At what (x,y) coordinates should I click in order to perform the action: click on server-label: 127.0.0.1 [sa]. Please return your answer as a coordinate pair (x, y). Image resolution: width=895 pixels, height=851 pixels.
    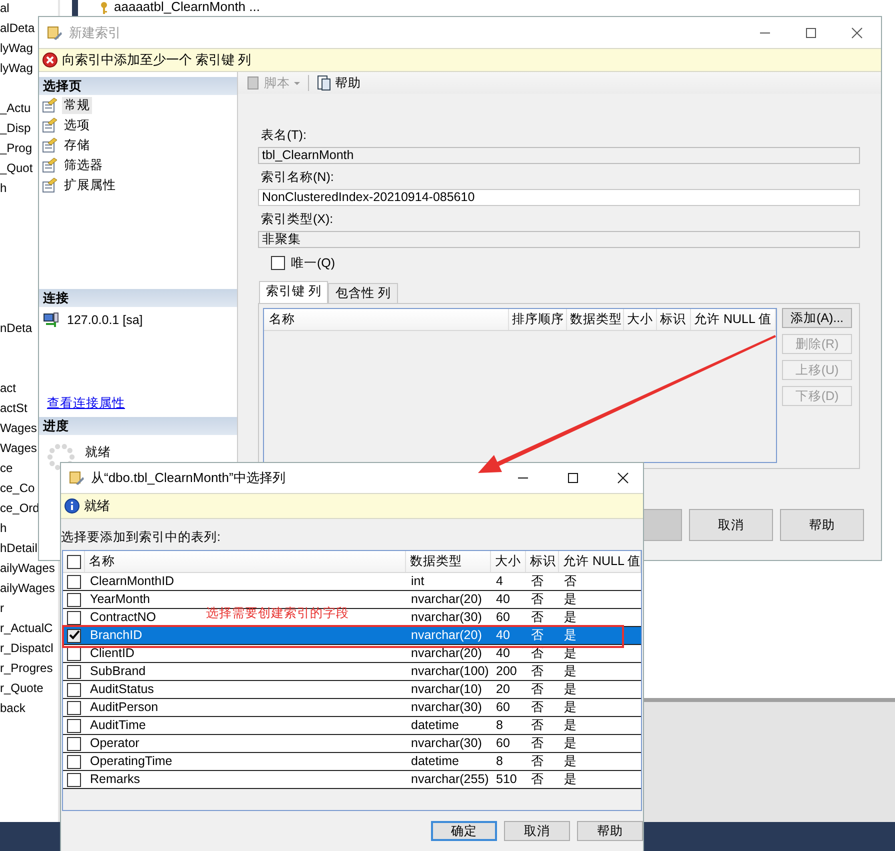
    Looking at the image, I should click on (105, 320).